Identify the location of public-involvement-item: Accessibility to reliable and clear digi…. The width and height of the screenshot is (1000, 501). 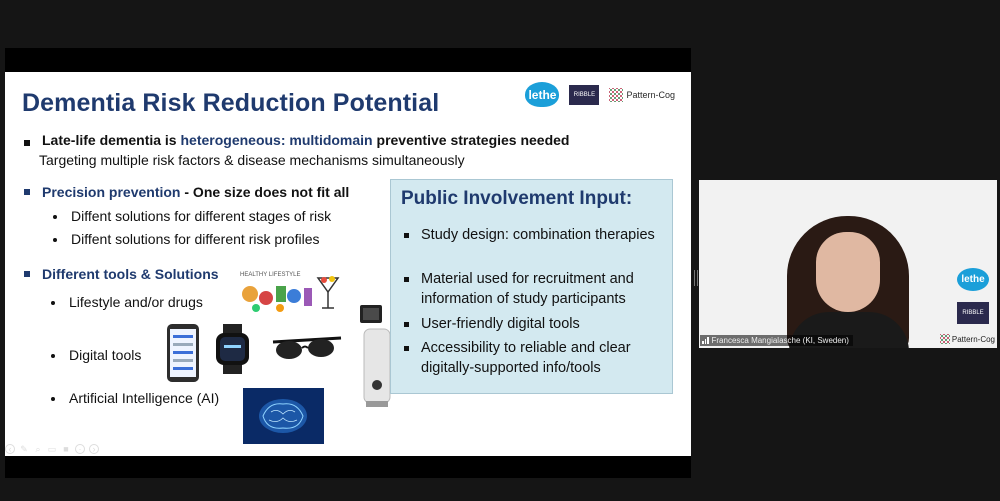
(526, 358).